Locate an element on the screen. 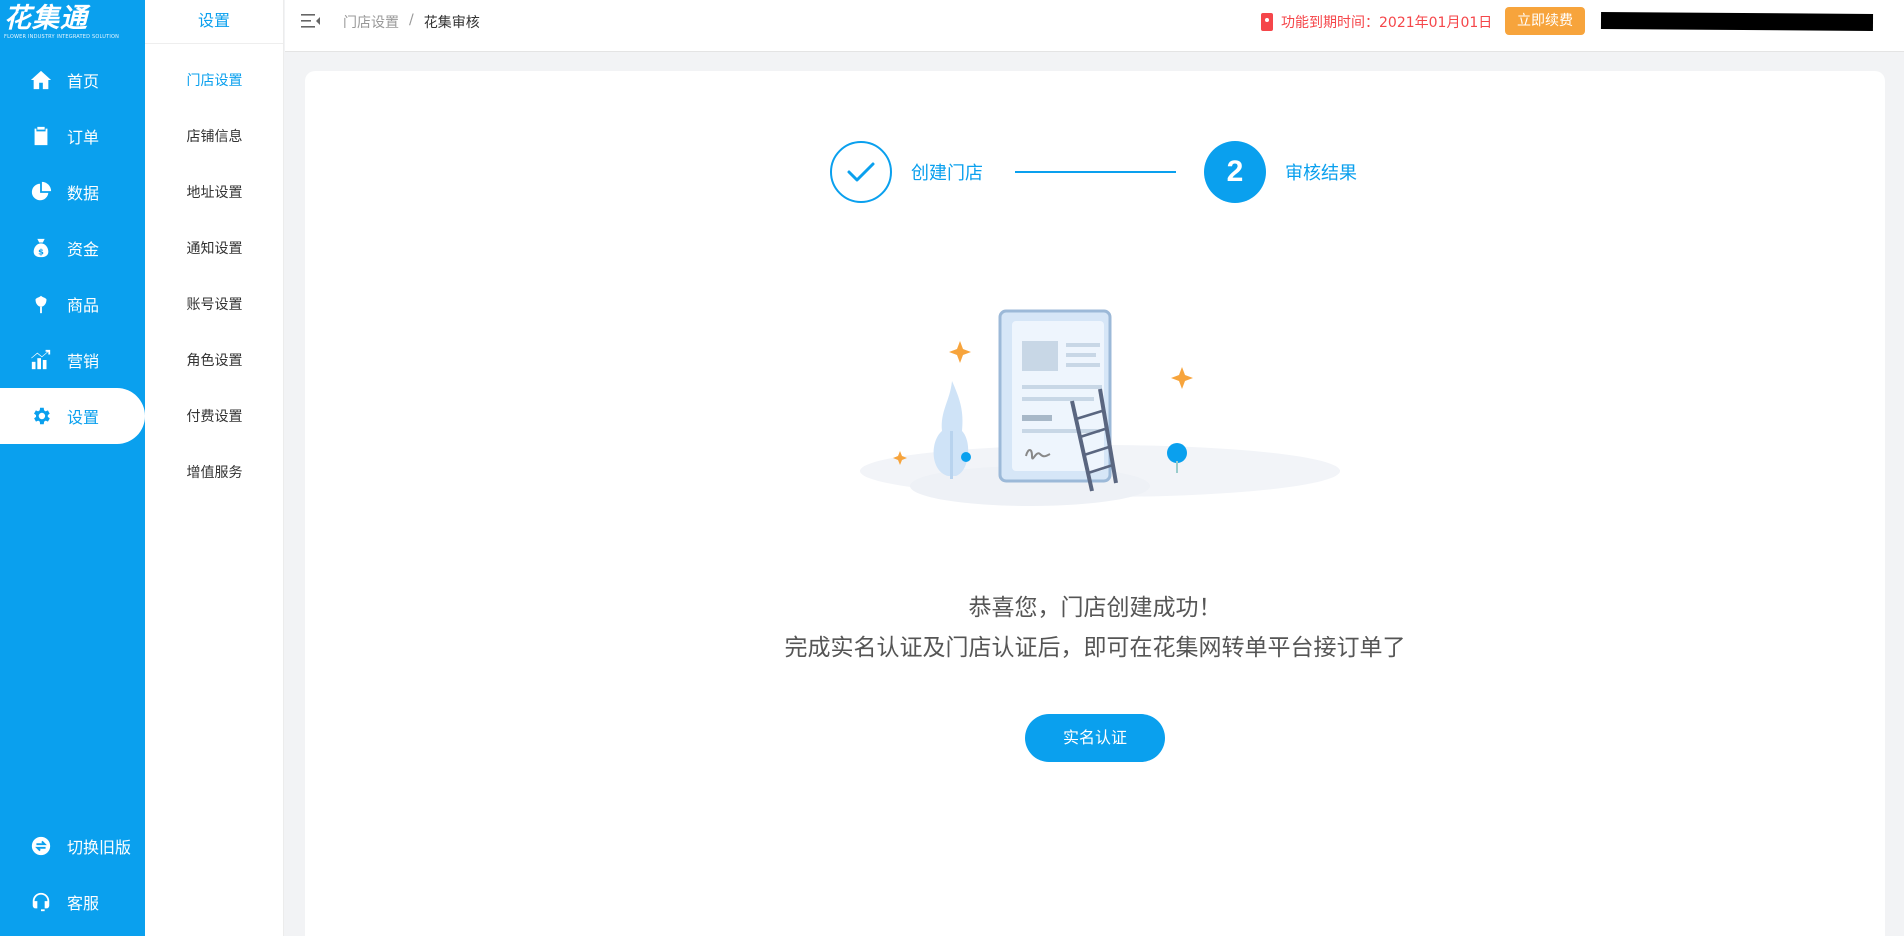 The width and height of the screenshot is (1904, 936). money-bag-icon: $ is located at coordinates (41, 248).